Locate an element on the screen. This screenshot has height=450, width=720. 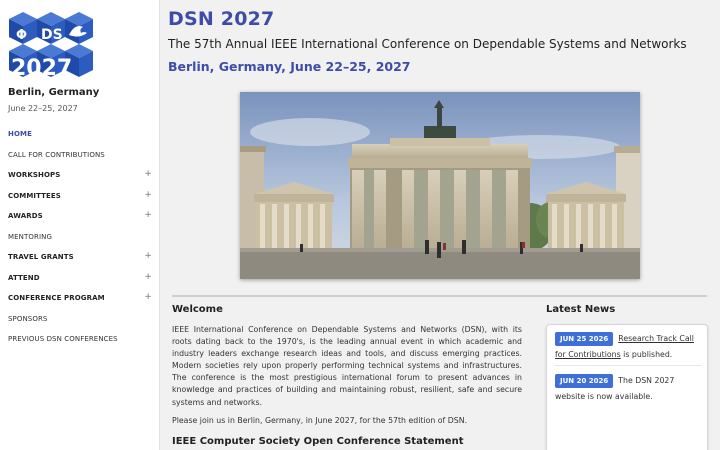
nav-item-mentoring: MENTORING is located at coordinates (80, 237).